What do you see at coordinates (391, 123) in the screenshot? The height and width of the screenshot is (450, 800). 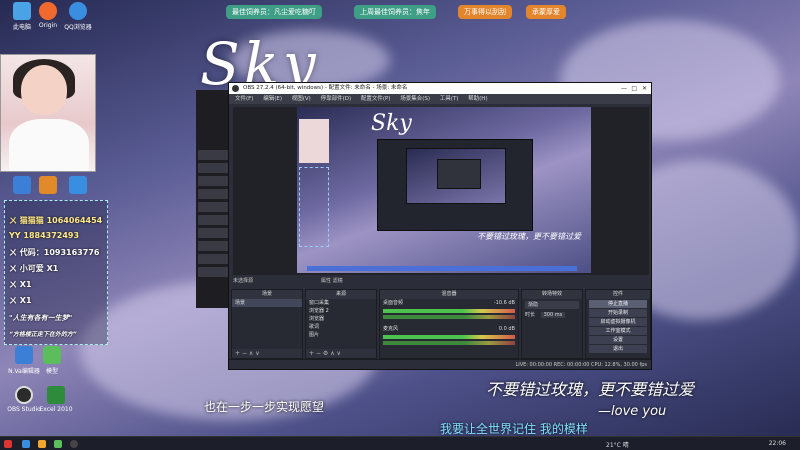 I see `preview-sky-title: Sky` at bounding box center [391, 123].